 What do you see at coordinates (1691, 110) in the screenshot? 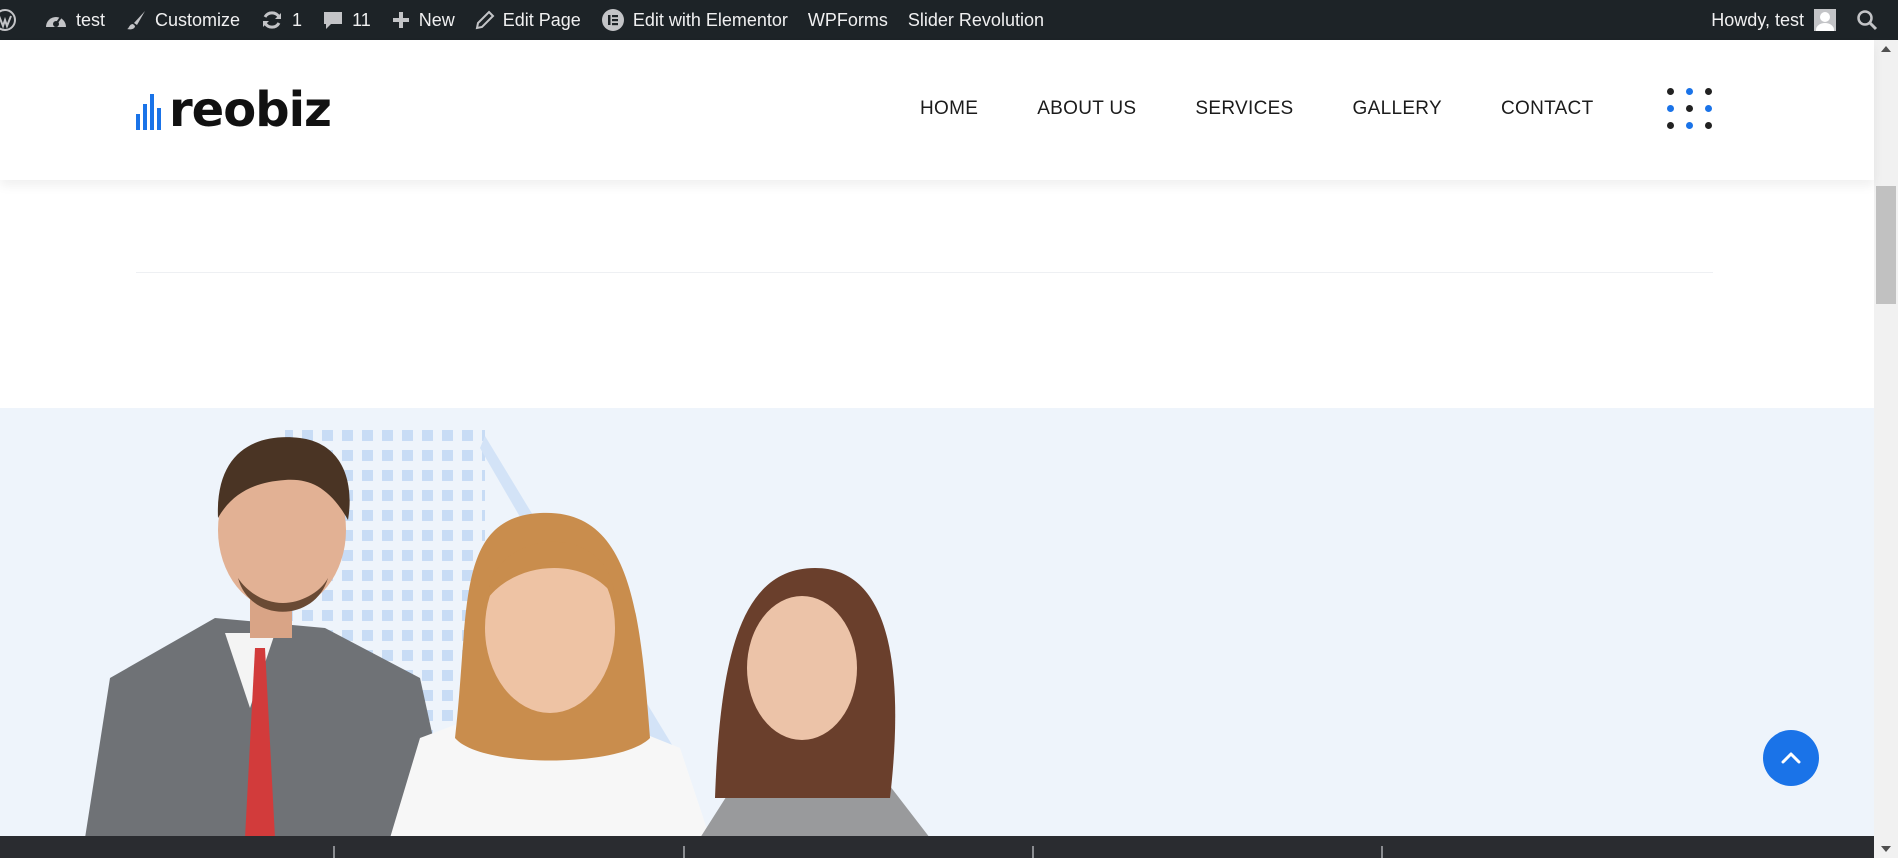
I see `dots-grid-icon` at bounding box center [1691, 110].